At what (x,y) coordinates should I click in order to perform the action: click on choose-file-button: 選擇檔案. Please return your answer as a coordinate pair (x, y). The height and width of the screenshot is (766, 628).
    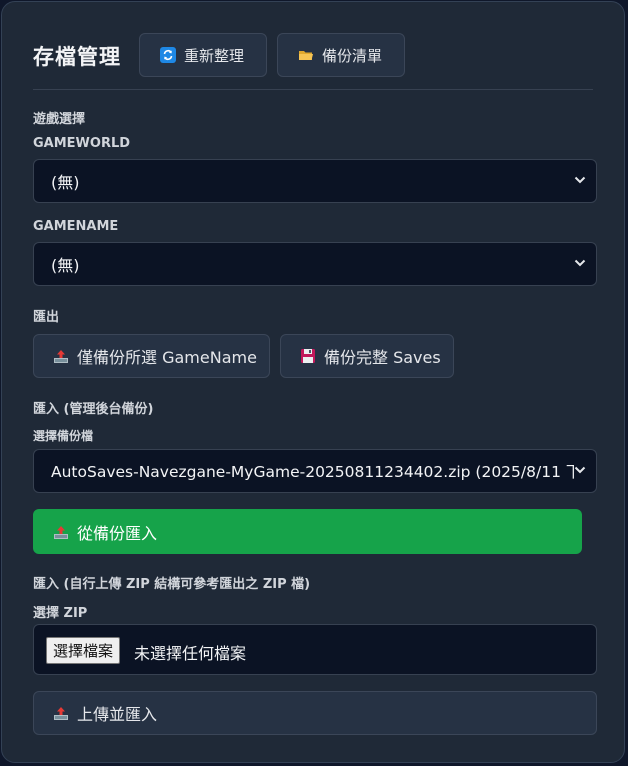
    Looking at the image, I should click on (83, 650).